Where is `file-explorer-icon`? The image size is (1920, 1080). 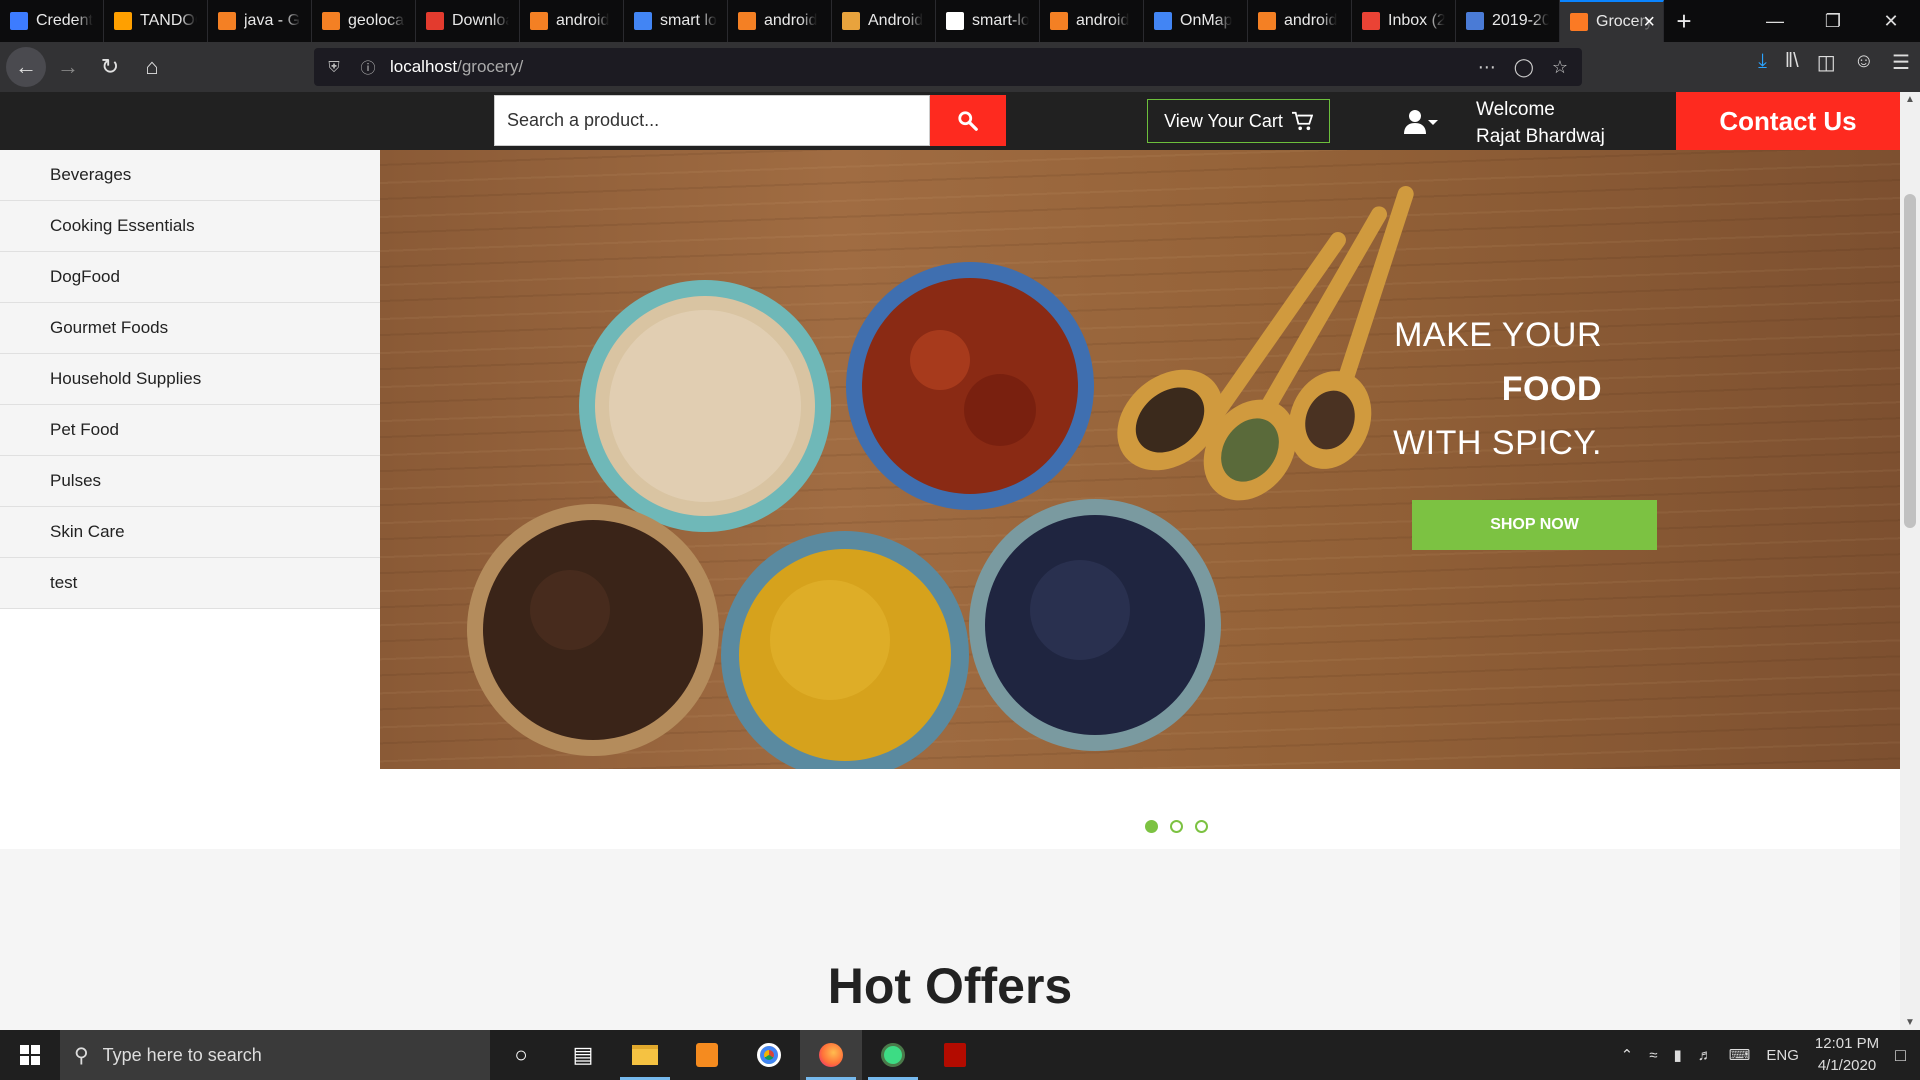 file-explorer-icon is located at coordinates (645, 1055).